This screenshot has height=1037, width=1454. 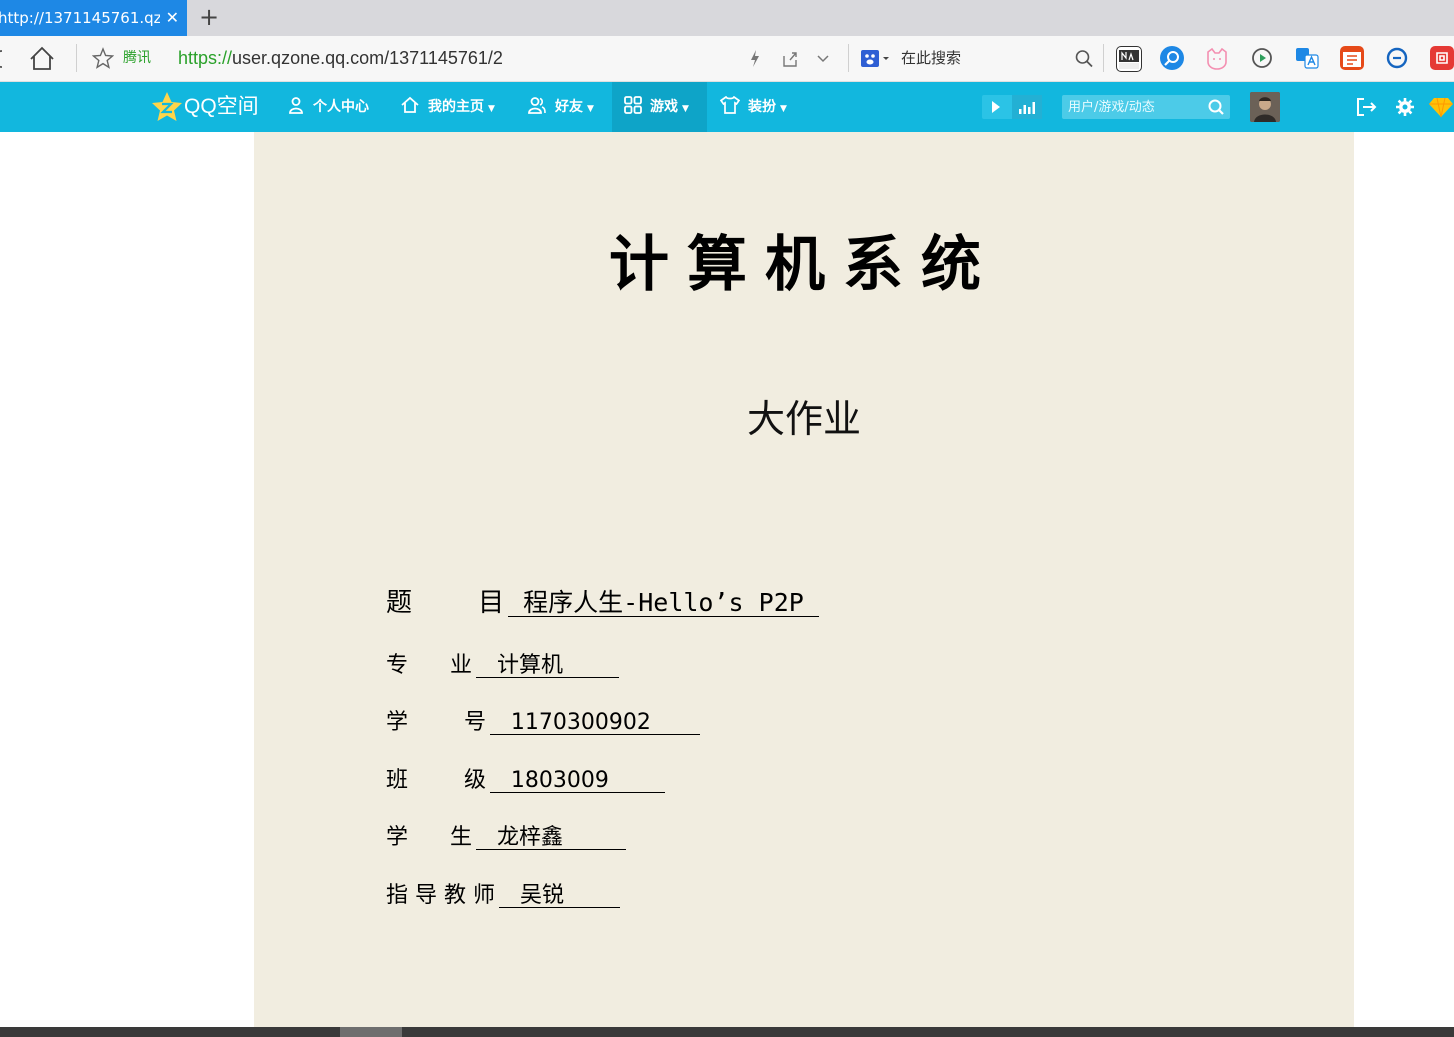 I want to click on translate-extension-icon, so click(x=1307, y=58).